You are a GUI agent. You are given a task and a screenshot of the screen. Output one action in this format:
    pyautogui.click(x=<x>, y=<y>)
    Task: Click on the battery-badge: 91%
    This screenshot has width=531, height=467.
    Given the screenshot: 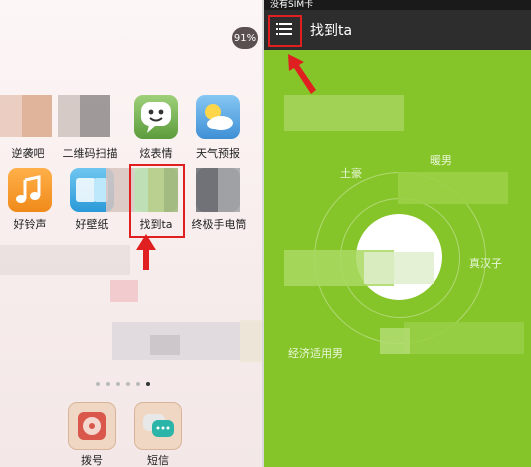 What is the action you would take?
    pyautogui.click(x=245, y=38)
    